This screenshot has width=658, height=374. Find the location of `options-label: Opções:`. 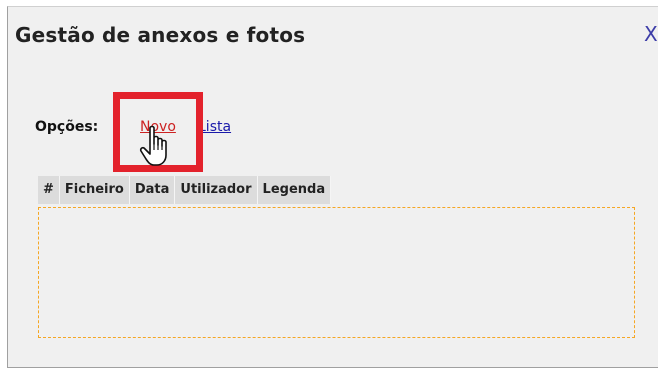

options-label: Opções: is located at coordinates (67, 127).